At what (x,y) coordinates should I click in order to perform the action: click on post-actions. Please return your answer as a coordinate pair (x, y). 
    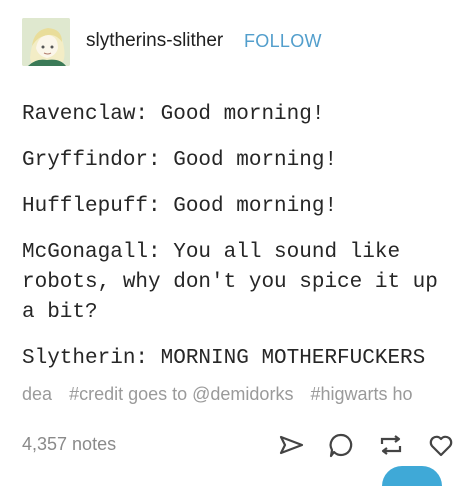
    Looking at the image, I should click on (366, 445).